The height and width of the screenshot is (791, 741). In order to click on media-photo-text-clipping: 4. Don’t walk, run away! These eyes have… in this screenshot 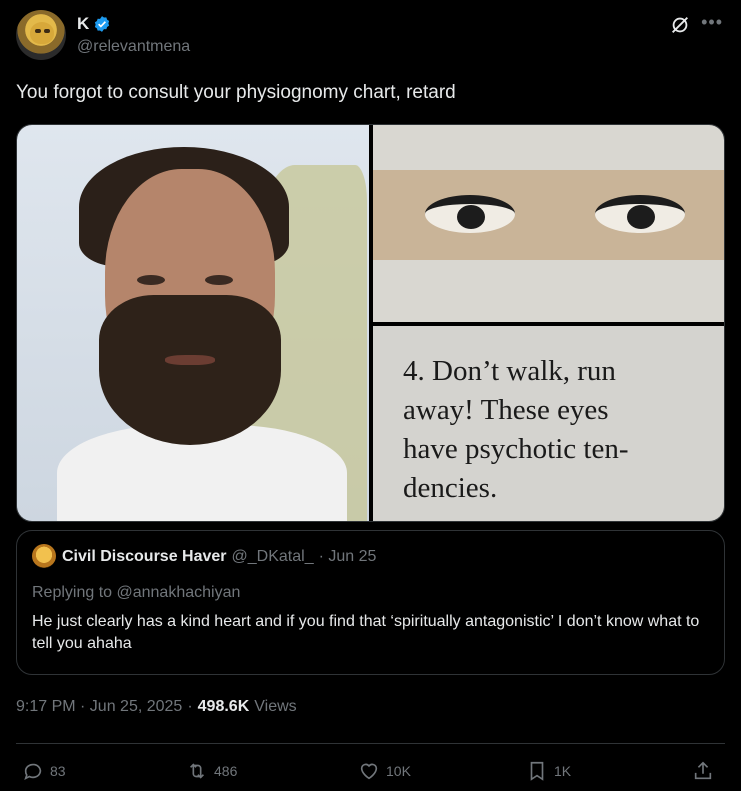, I will do `click(548, 423)`.